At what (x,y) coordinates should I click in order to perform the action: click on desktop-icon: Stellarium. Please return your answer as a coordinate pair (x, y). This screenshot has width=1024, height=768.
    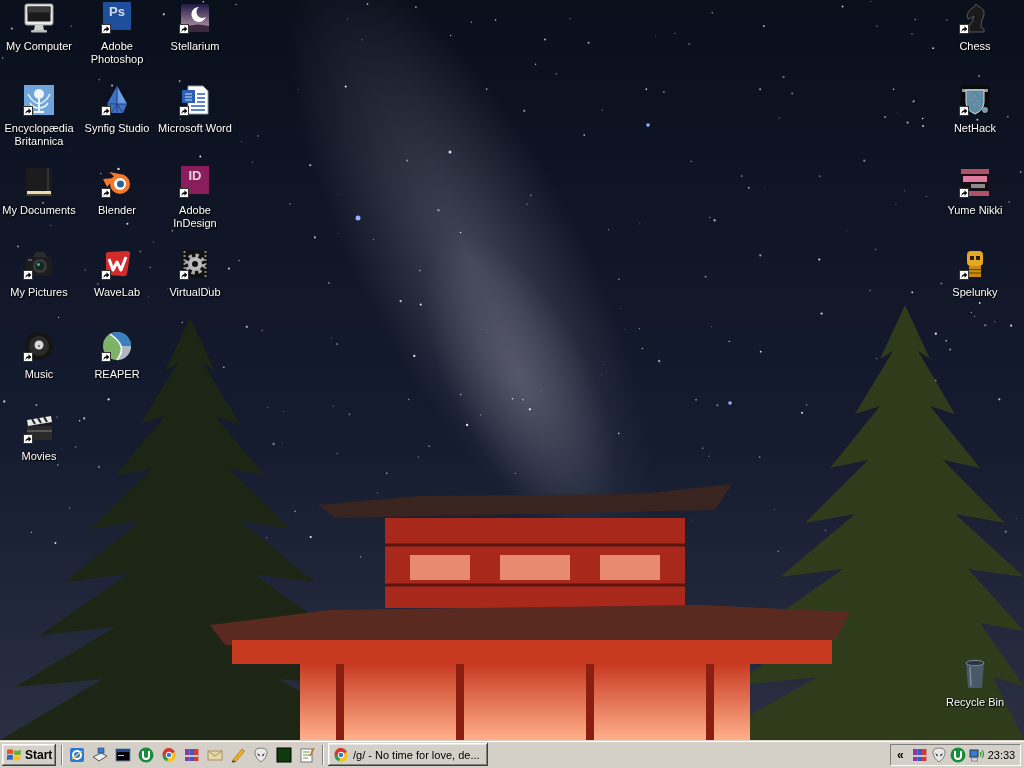
    Looking at the image, I should click on (195, 26).